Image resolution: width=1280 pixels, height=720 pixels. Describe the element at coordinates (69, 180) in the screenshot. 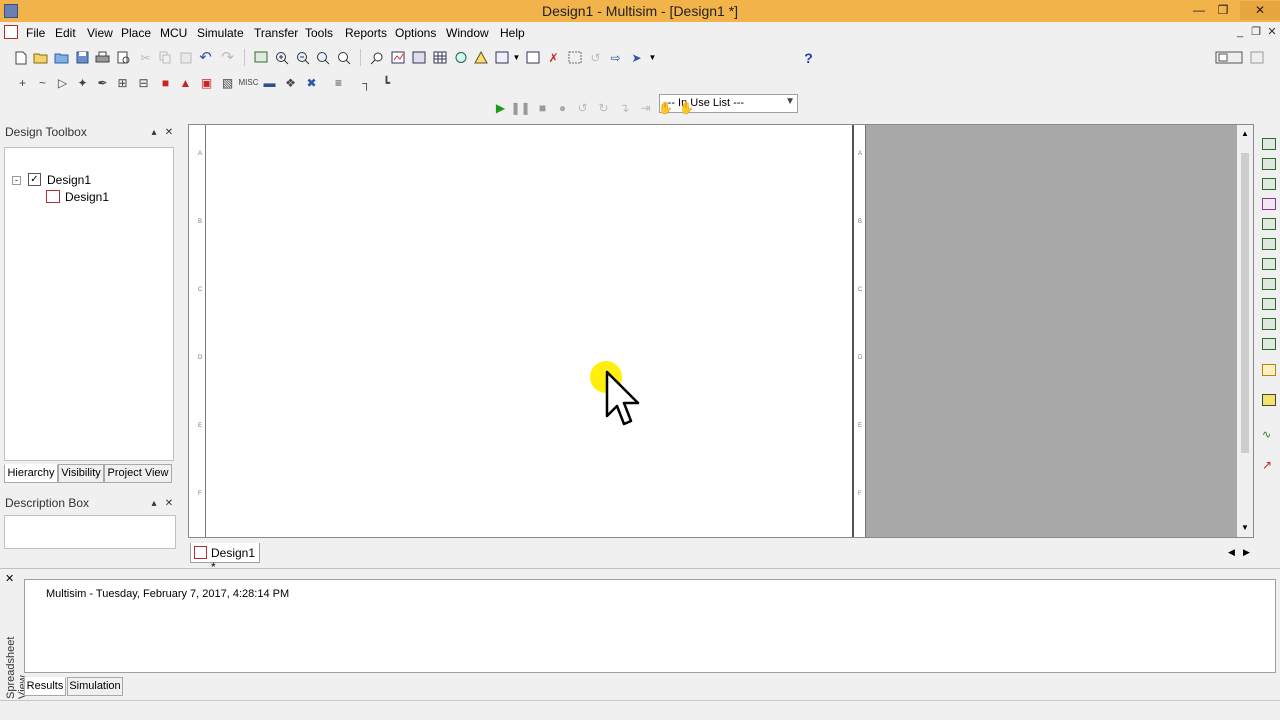

I see `tree-item-design-root: Design1` at that location.